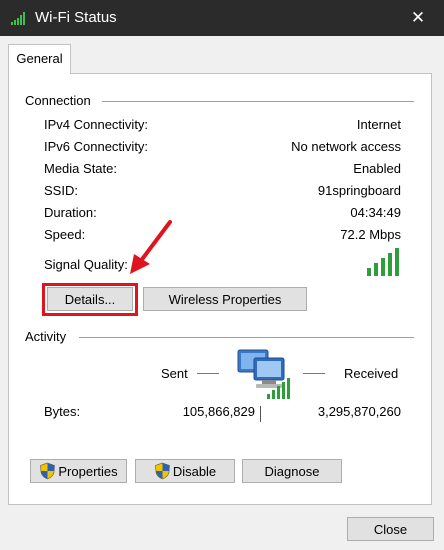 This screenshot has height=550, width=444. Describe the element at coordinates (86, 264) in the screenshot. I see `signal-quality-label: Signal Quality:` at that location.